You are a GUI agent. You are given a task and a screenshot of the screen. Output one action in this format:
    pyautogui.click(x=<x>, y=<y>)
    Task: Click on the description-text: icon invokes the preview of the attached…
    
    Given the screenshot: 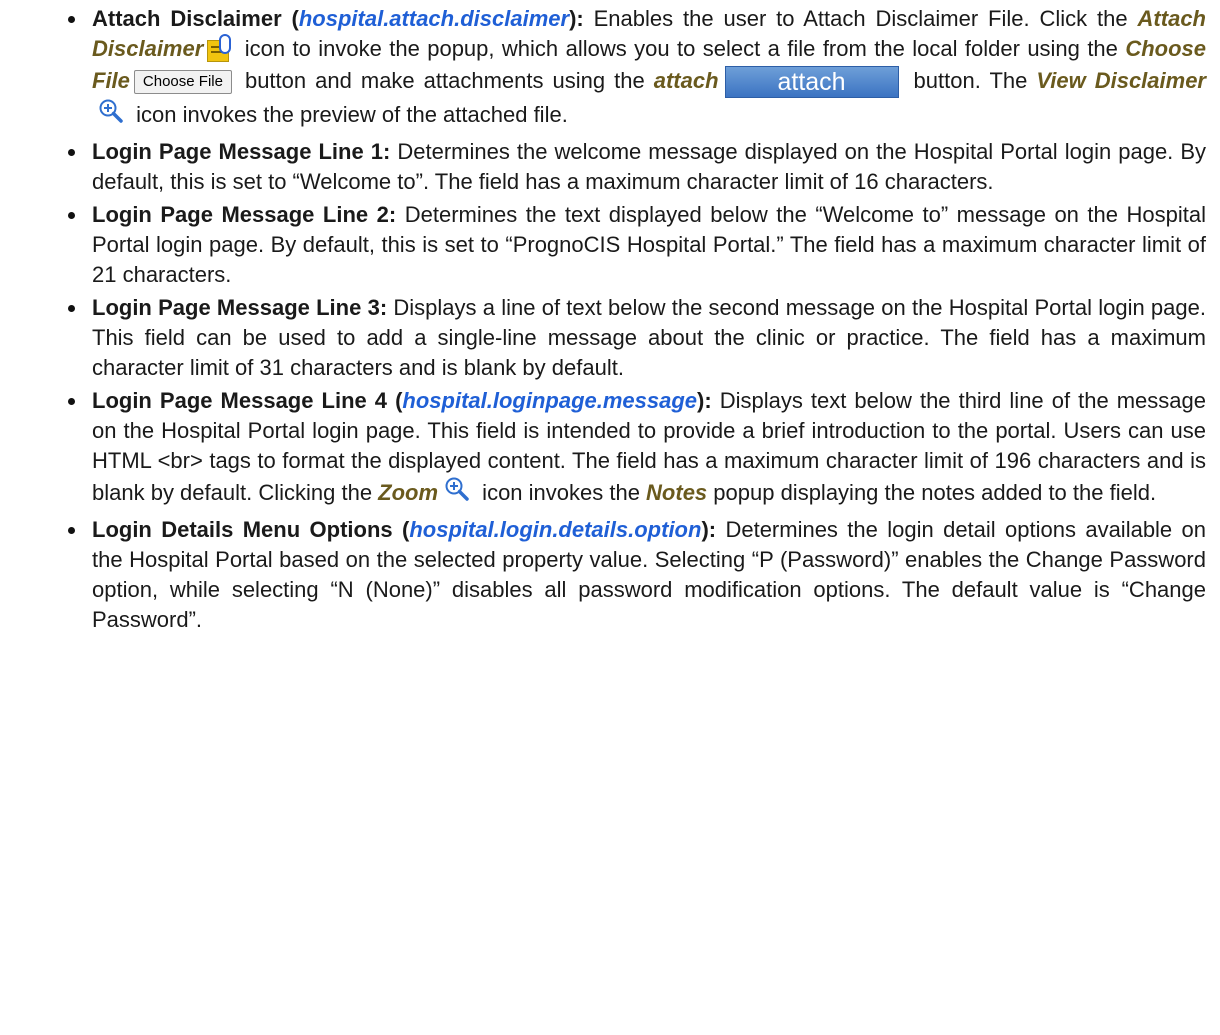 What is the action you would take?
    pyautogui.click(x=349, y=115)
    